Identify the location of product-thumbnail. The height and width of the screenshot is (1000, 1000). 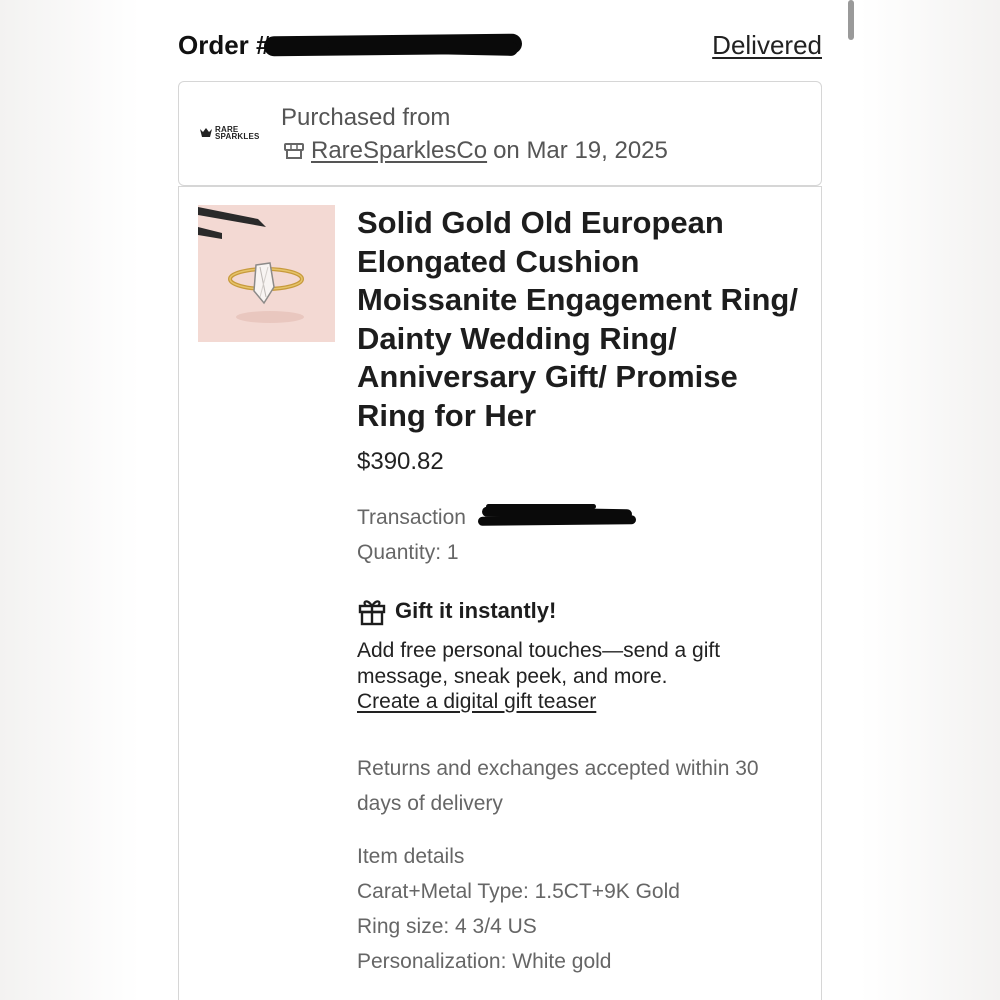
(266, 273).